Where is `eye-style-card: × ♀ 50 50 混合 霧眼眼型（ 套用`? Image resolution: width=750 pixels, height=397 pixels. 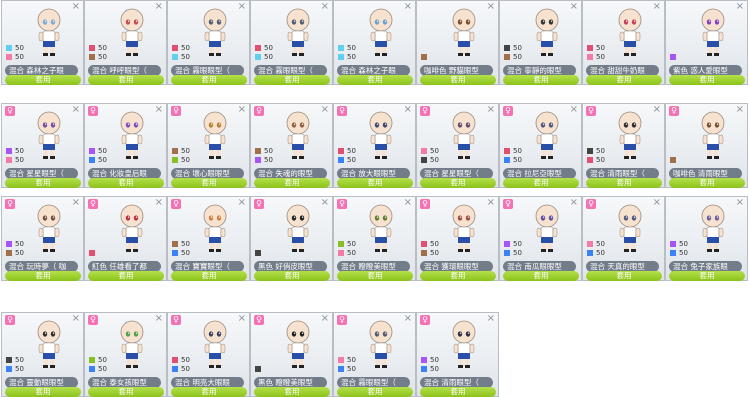 eye-style-card: × ♀ 50 50 混合 霧眼眼型（ 套用 is located at coordinates (374, 354).